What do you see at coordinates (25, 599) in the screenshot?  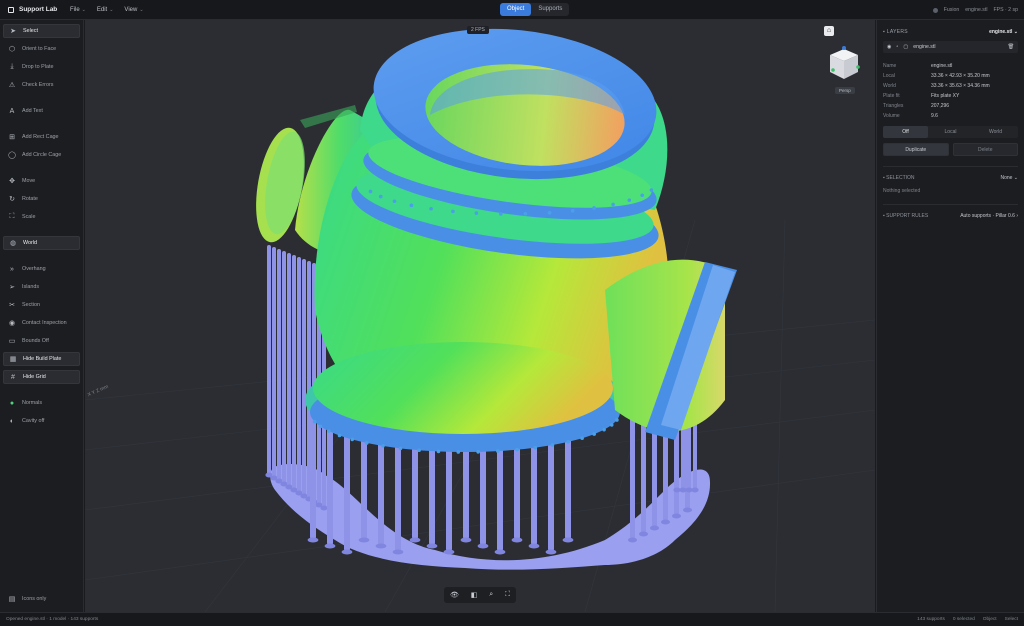 I see `icons-only-toggle: ▤ Icons only` at bounding box center [25, 599].